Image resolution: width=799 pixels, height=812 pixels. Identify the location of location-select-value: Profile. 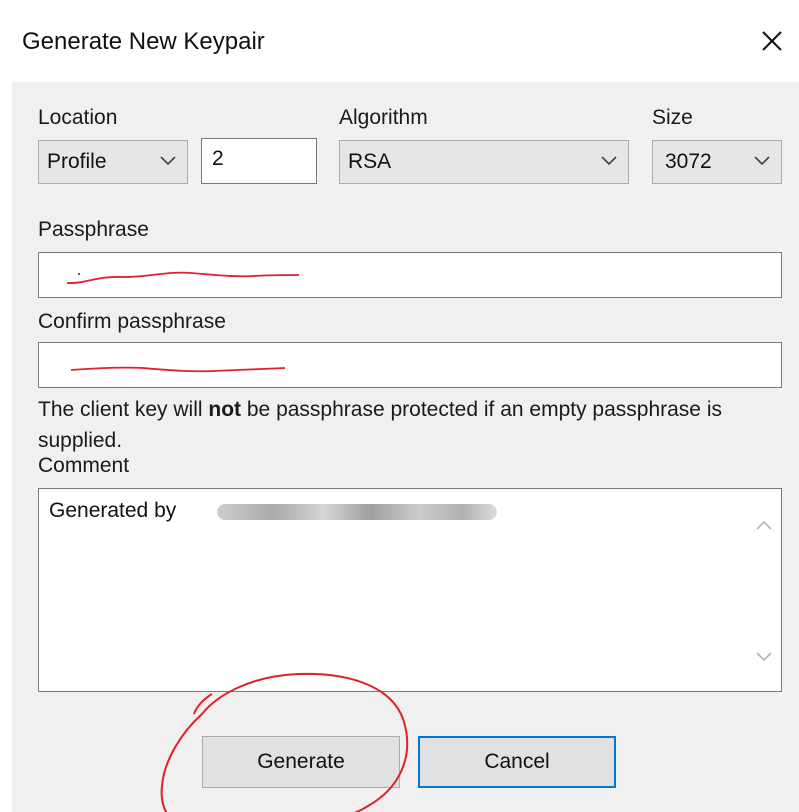
(77, 161).